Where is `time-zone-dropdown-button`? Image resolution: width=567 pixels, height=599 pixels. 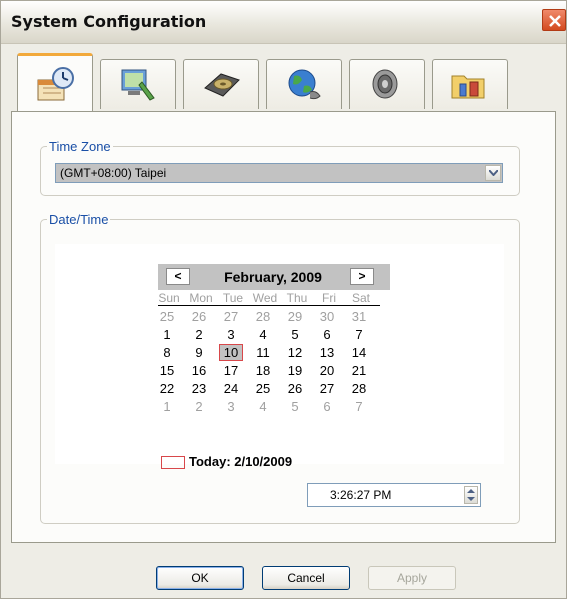
time-zone-dropdown-button is located at coordinates (493, 173).